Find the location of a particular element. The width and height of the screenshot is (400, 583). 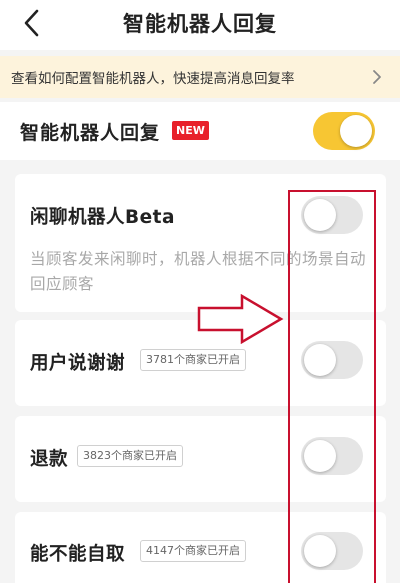

master-toggle is located at coordinates (344, 131).